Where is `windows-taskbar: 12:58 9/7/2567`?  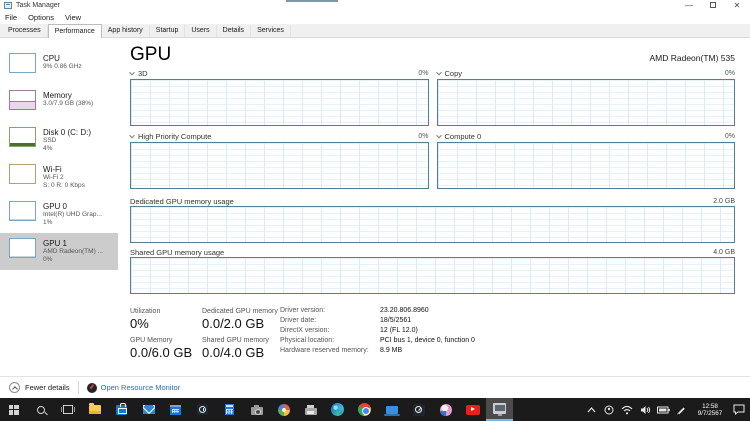 windows-taskbar: 12:58 9/7/2567 is located at coordinates (375, 409).